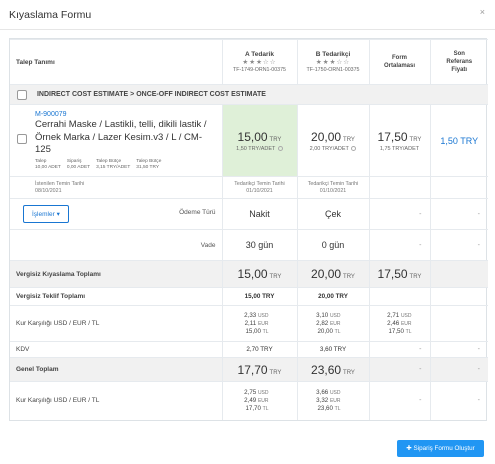  I want to click on supplier-a-header: A Tedarik ★★★☆☆ TF-1749-ORN1-00375, so click(259, 62).